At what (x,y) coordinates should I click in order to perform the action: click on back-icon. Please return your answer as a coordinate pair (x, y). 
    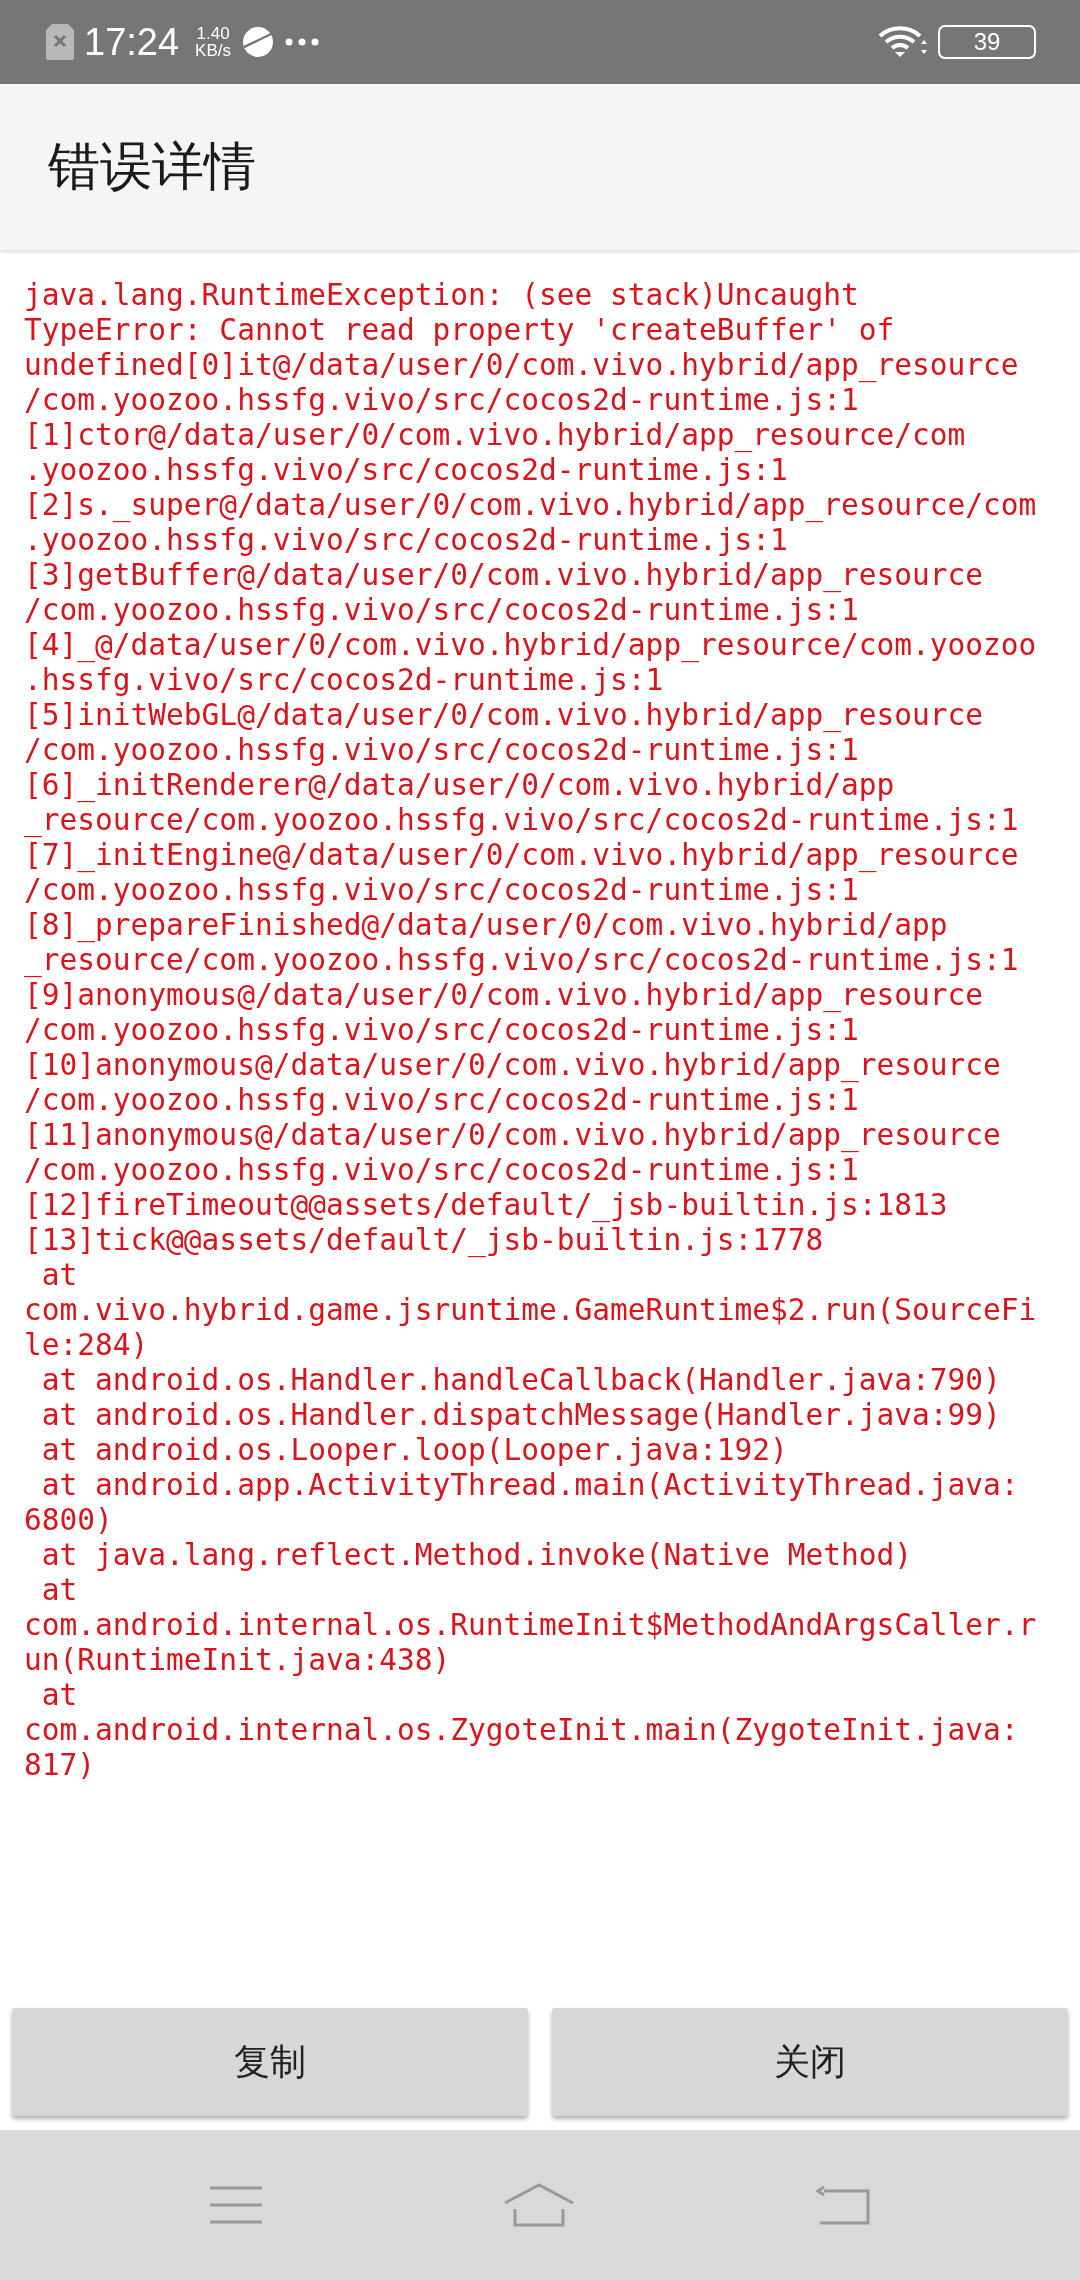
    Looking at the image, I should click on (842, 2205).